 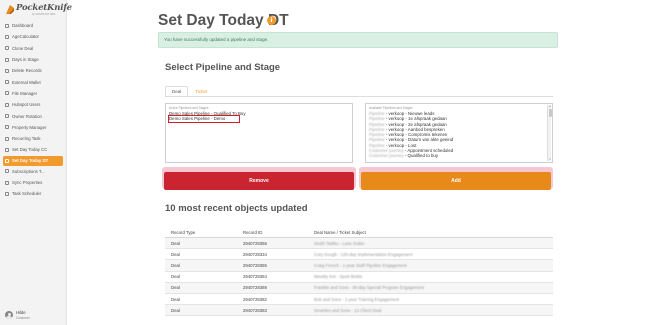 I want to click on scroll-down-arrow-icon: ▼, so click(x=550, y=159).